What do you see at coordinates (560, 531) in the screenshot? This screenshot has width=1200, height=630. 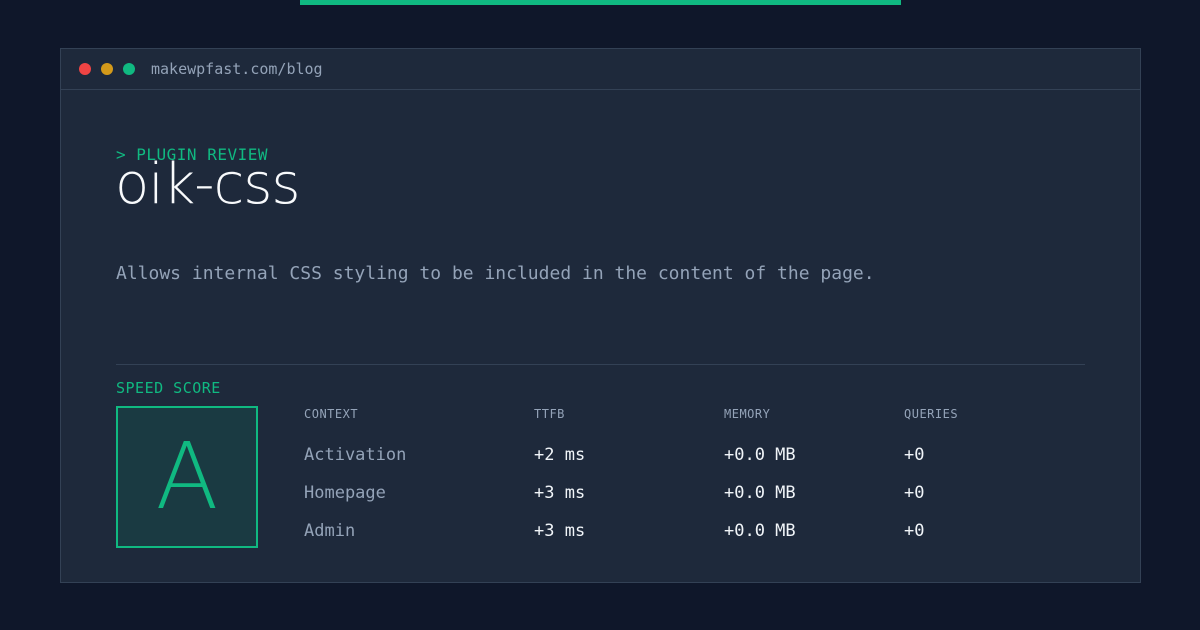 I see `row-admin-ttfb: +3 ms` at bounding box center [560, 531].